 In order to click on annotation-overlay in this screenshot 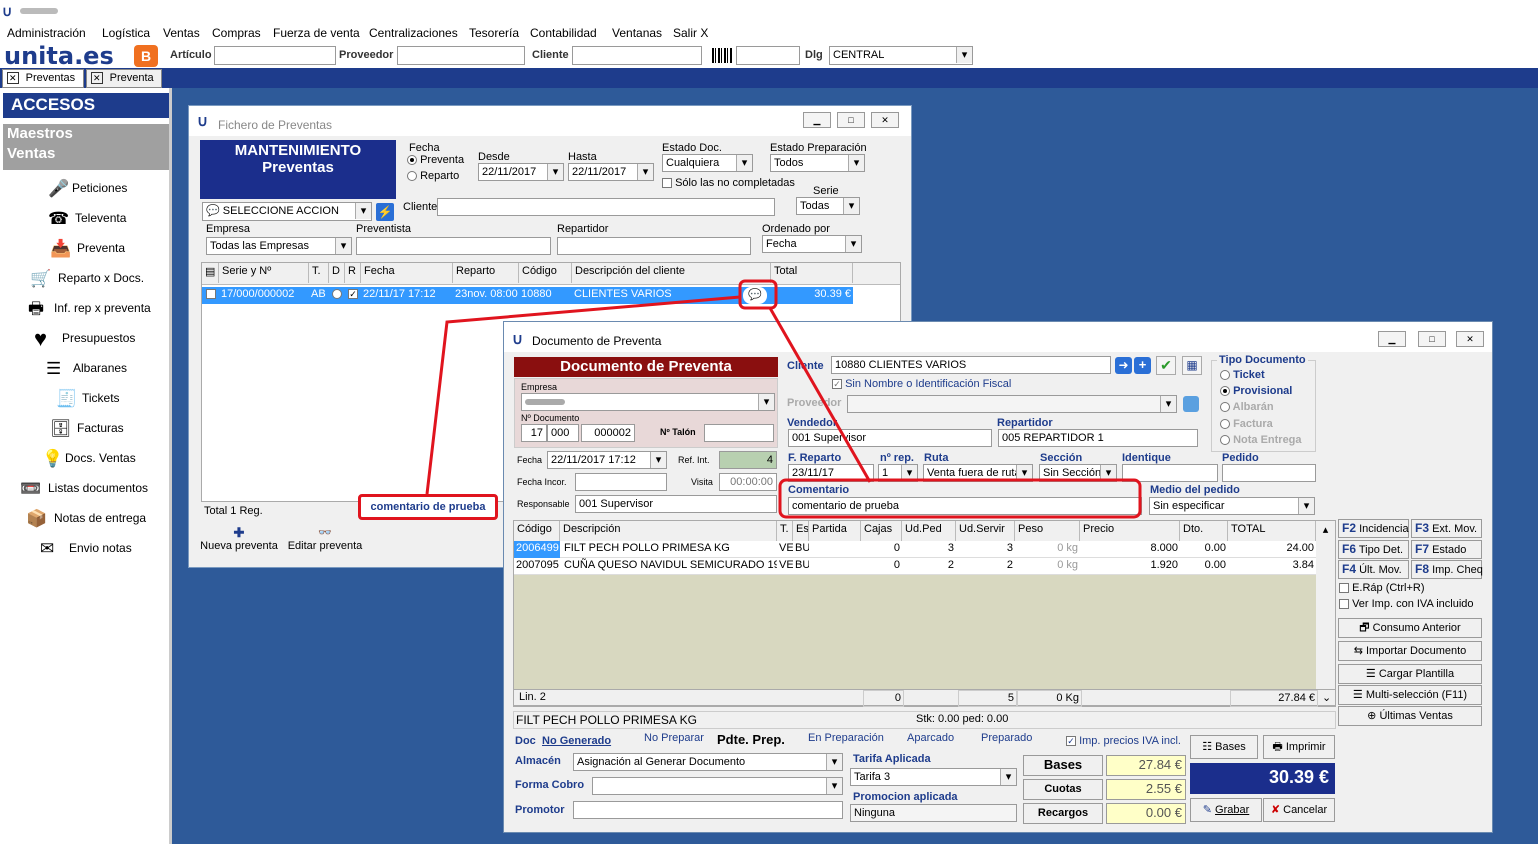, I will do `click(783, 399)`.